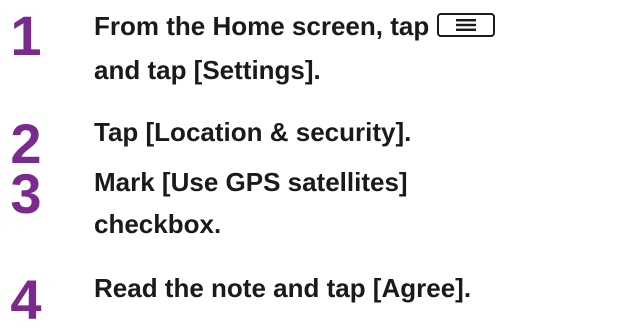 Image resolution: width=635 pixels, height=335 pixels. What do you see at coordinates (466, 25) in the screenshot?
I see `menu-key-icon` at bounding box center [466, 25].